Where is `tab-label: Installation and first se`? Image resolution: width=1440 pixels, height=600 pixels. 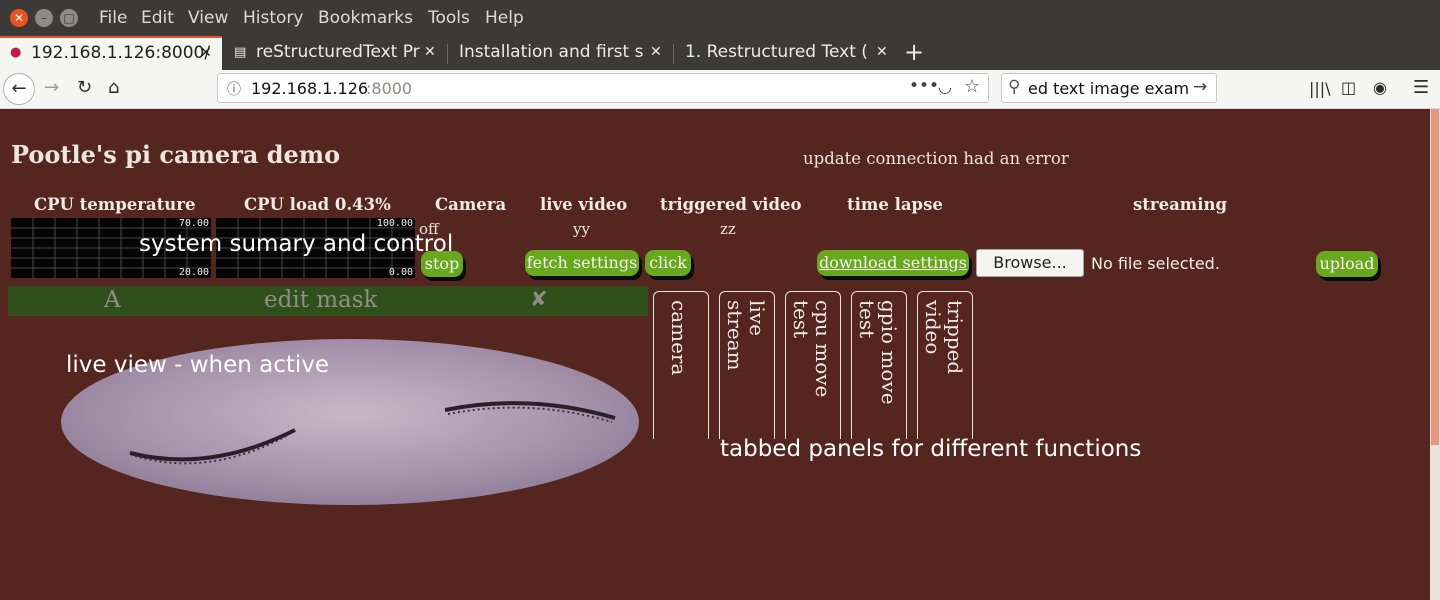
tab-label: Installation and first se is located at coordinates (551, 52).